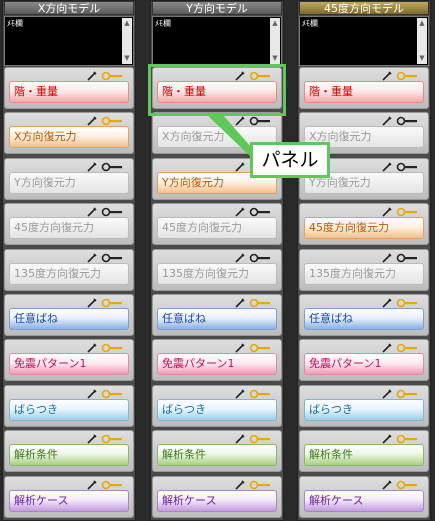 The image size is (435, 521). I want to click on panel-button: X方向復元力, so click(69, 137).